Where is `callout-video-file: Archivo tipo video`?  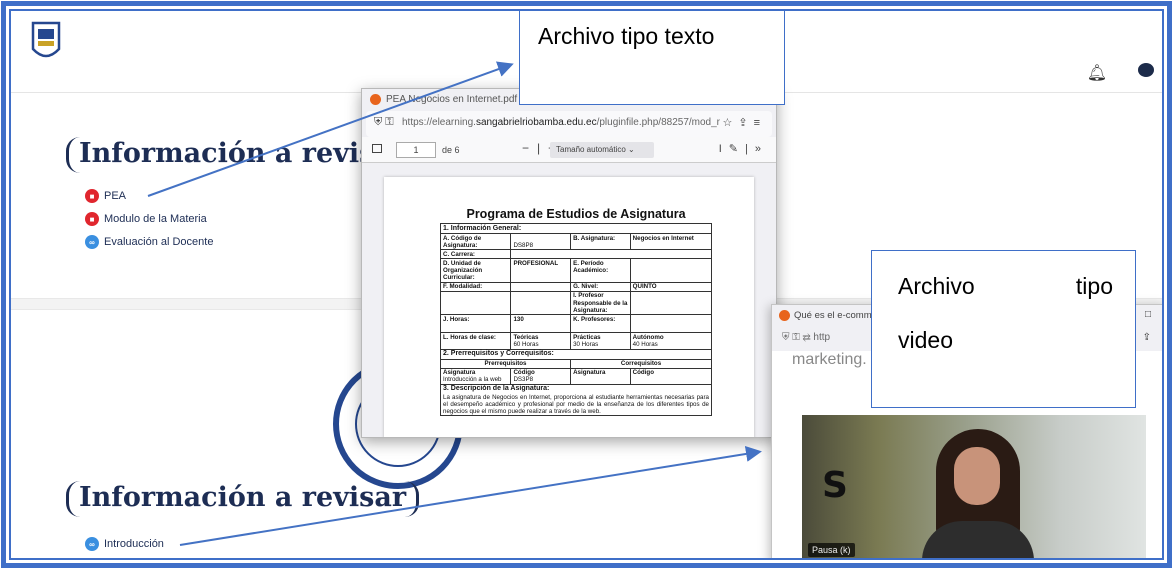
callout-video-file: Archivo tipo video is located at coordinates (1003, 329).